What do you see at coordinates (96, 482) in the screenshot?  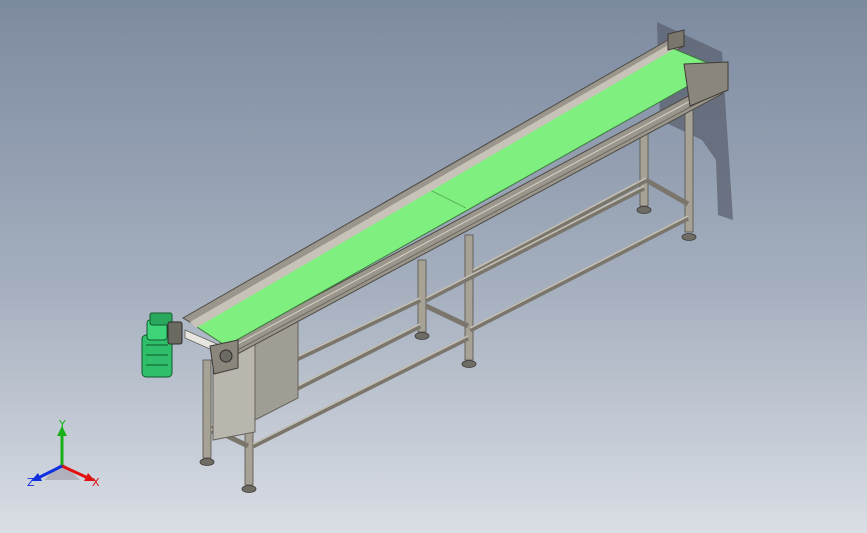 I see `triad-x-label: X` at bounding box center [96, 482].